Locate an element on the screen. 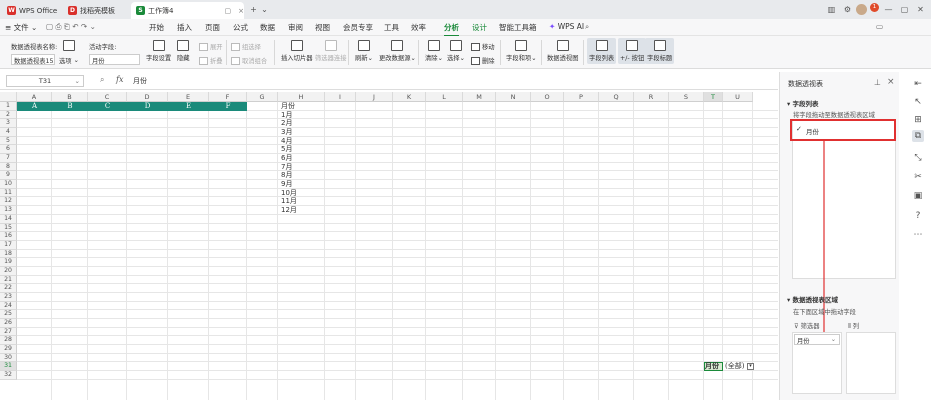 Image resolution: width=931 pixels, height=400 pixels. column-header: H is located at coordinates (301, 97).